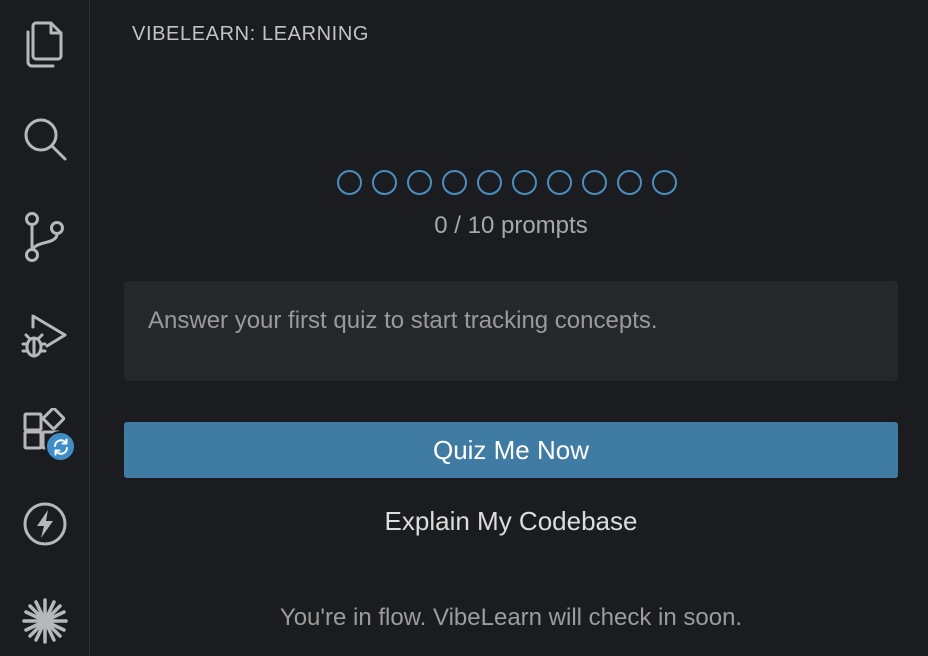 Image resolution: width=928 pixels, height=656 pixels. I want to click on activity-item-search, so click(45, 140).